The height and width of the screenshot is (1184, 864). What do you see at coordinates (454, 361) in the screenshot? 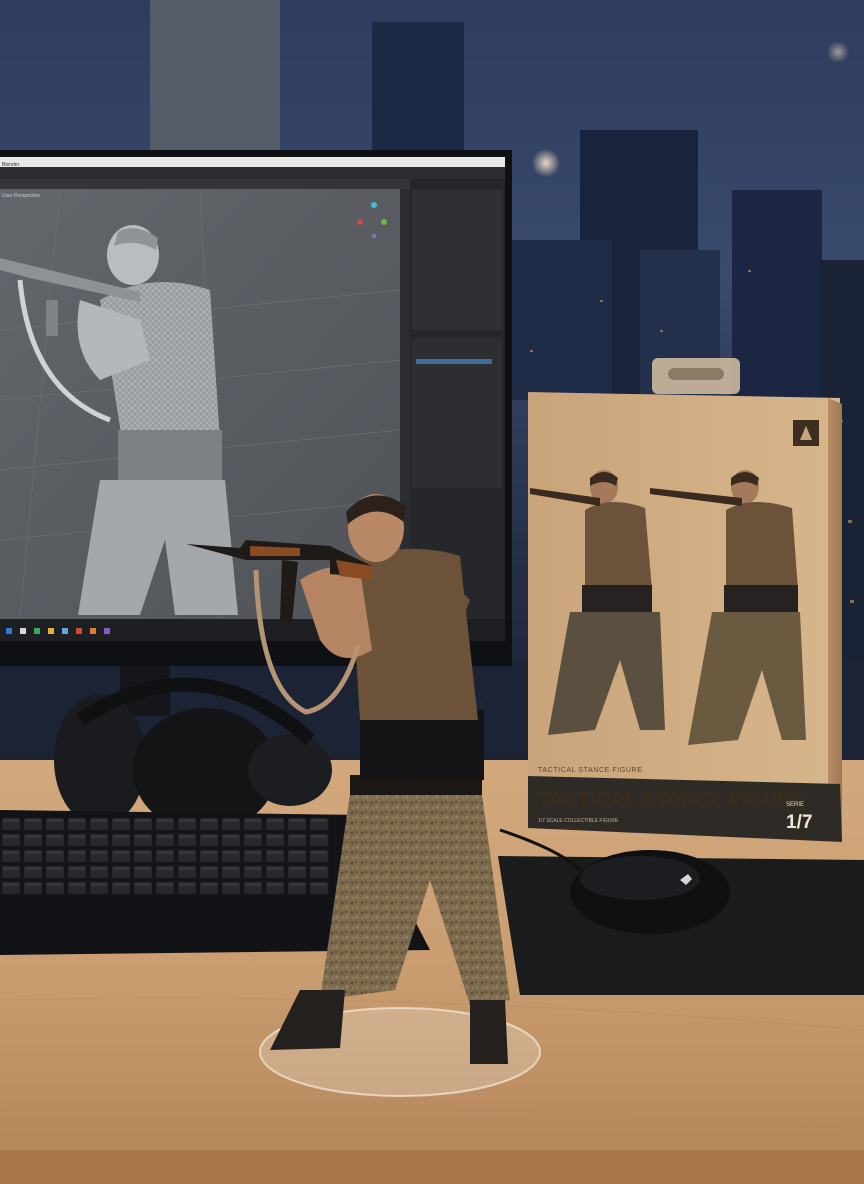
I see `outliner-highlight` at bounding box center [454, 361].